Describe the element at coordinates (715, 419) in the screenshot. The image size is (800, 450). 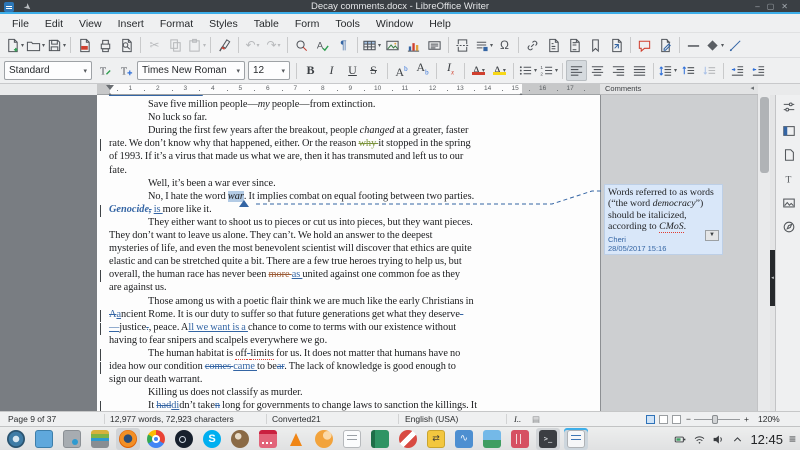
I see `zoom-slider-thumb` at that location.